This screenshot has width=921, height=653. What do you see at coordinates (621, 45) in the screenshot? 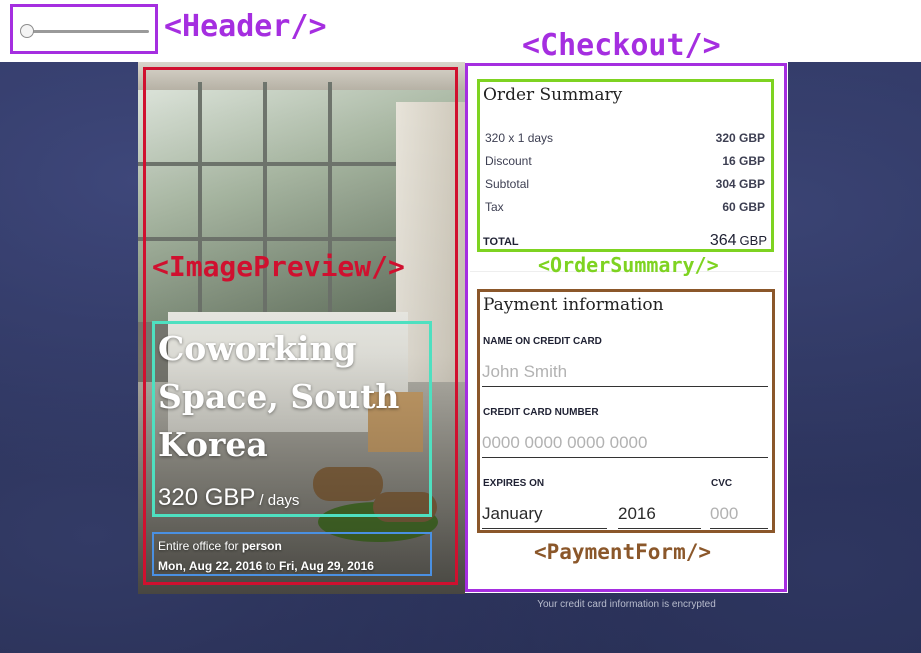
I see `checkout-annotation-label: <Checkout/>` at bounding box center [621, 45].